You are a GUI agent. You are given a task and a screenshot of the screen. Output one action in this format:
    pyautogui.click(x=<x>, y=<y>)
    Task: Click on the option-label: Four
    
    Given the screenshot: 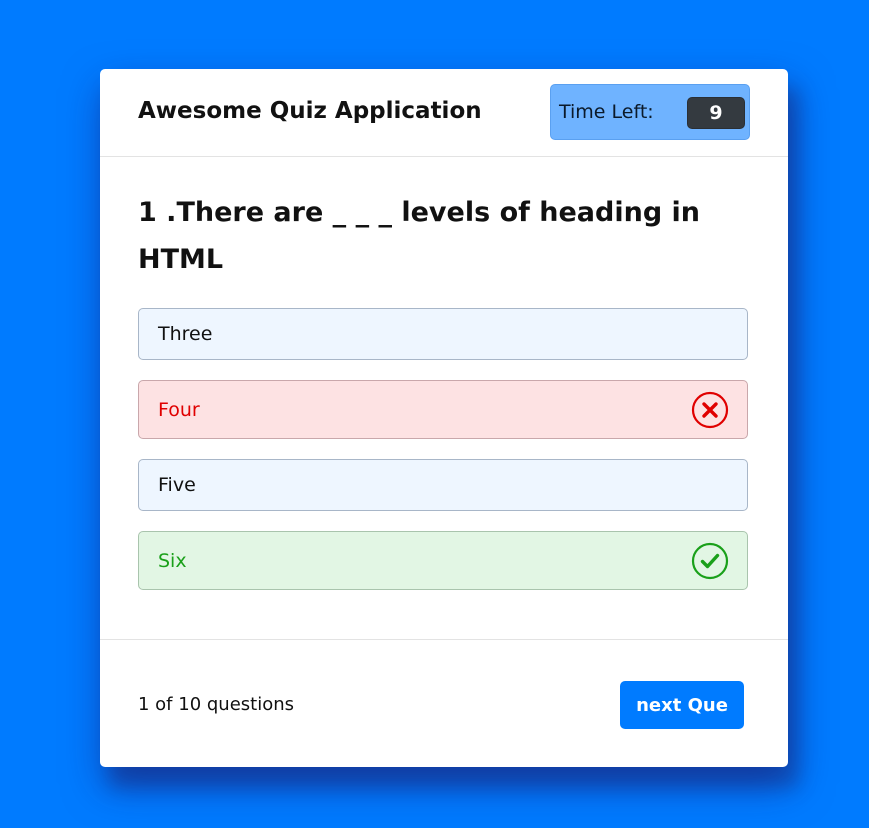 What is the action you would take?
    pyautogui.click(x=179, y=410)
    